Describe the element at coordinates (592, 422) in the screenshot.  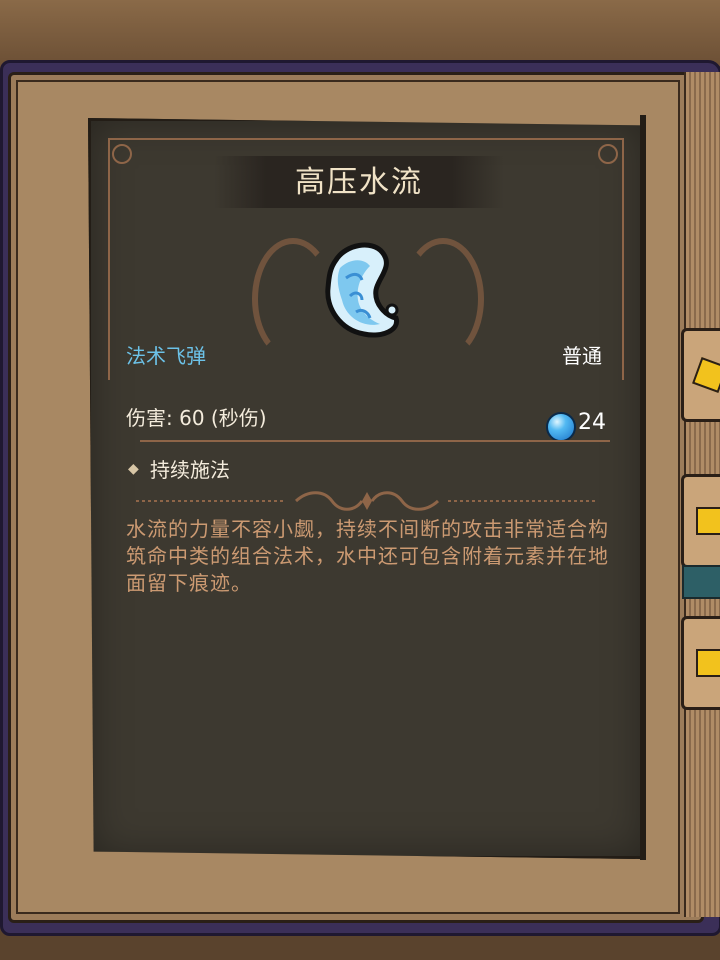
I see `mana-cost: 24` at that location.